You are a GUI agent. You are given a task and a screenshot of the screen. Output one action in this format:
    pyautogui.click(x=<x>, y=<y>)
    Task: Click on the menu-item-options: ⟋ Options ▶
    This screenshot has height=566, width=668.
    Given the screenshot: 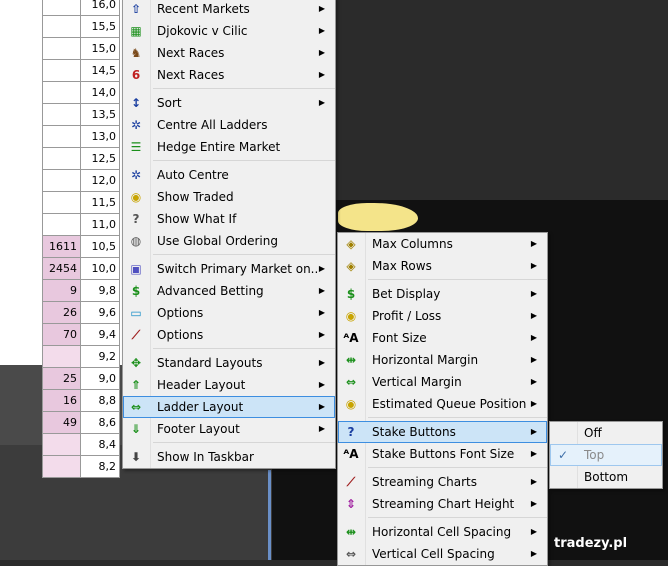 What is the action you would take?
    pyautogui.click(x=229, y=335)
    